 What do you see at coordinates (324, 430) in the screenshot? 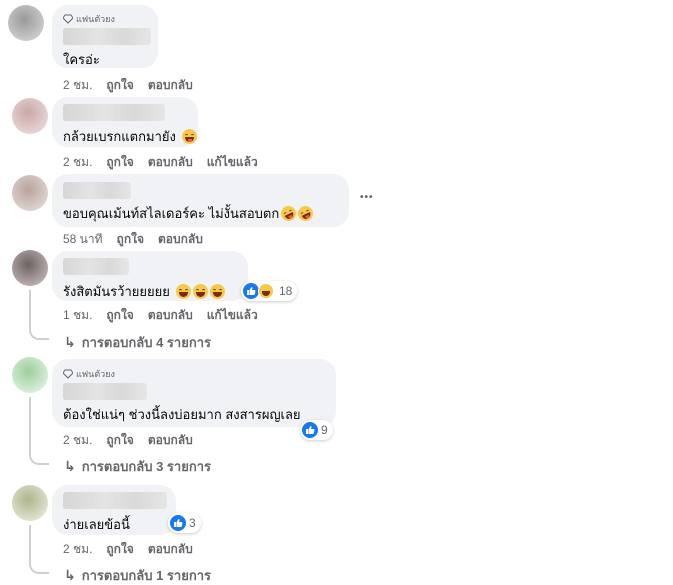
I see `reaction-count: 9` at bounding box center [324, 430].